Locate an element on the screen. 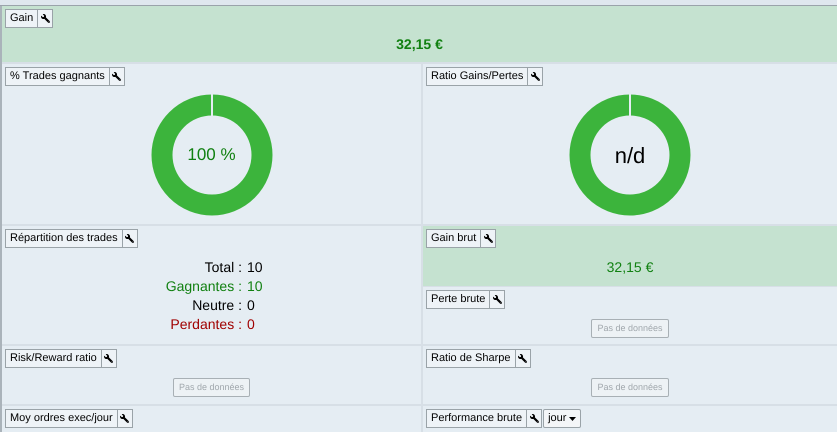 The height and width of the screenshot is (432, 837). widget-title: Ratio de Sharpe is located at coordinates (470, 358).